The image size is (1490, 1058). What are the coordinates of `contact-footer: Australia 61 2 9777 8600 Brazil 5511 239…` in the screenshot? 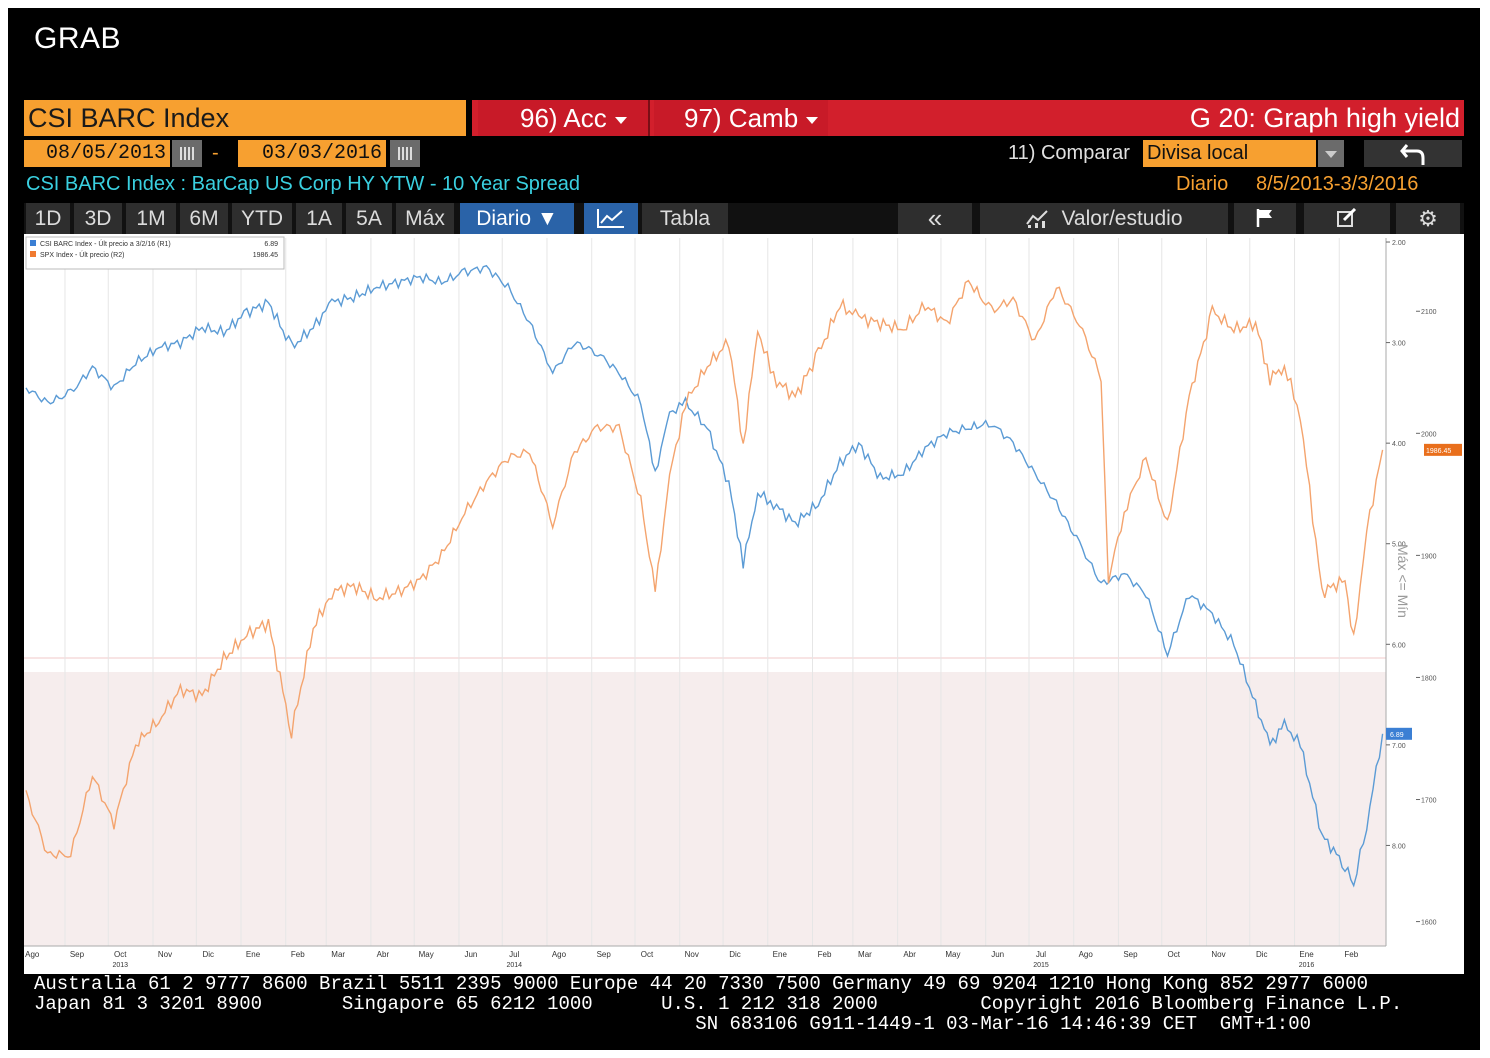 It's located at (718, 1004).